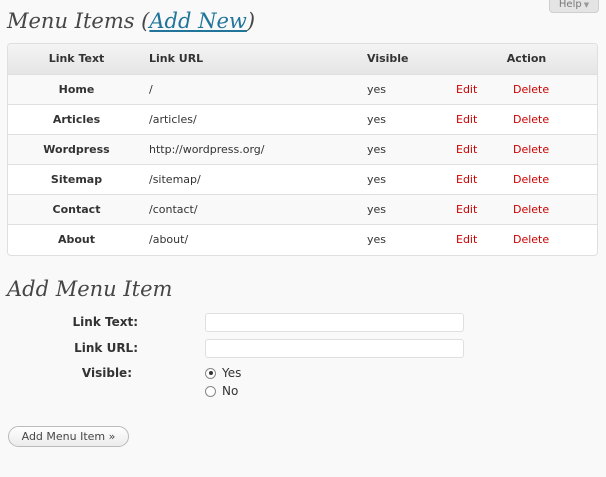  I want to click on table-header-row: Link Text Link URL Visible Action, so click(302, 59).